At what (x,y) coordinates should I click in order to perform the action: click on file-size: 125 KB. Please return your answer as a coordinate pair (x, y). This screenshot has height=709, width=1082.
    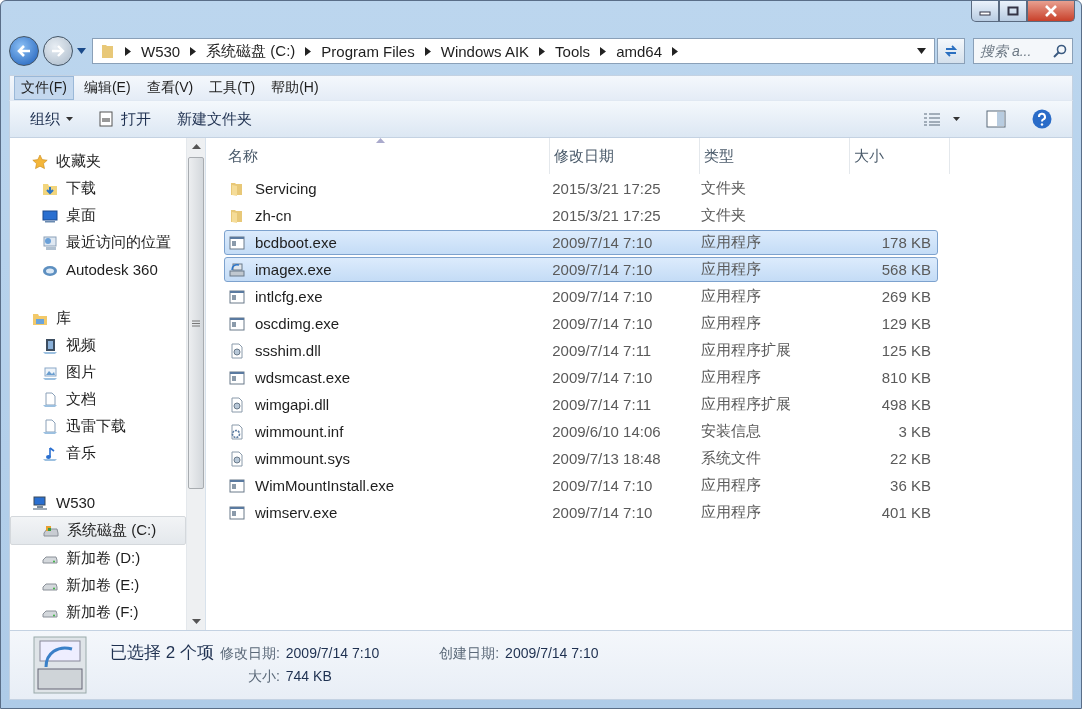
    Looking at the image, I should click on (906, 350).